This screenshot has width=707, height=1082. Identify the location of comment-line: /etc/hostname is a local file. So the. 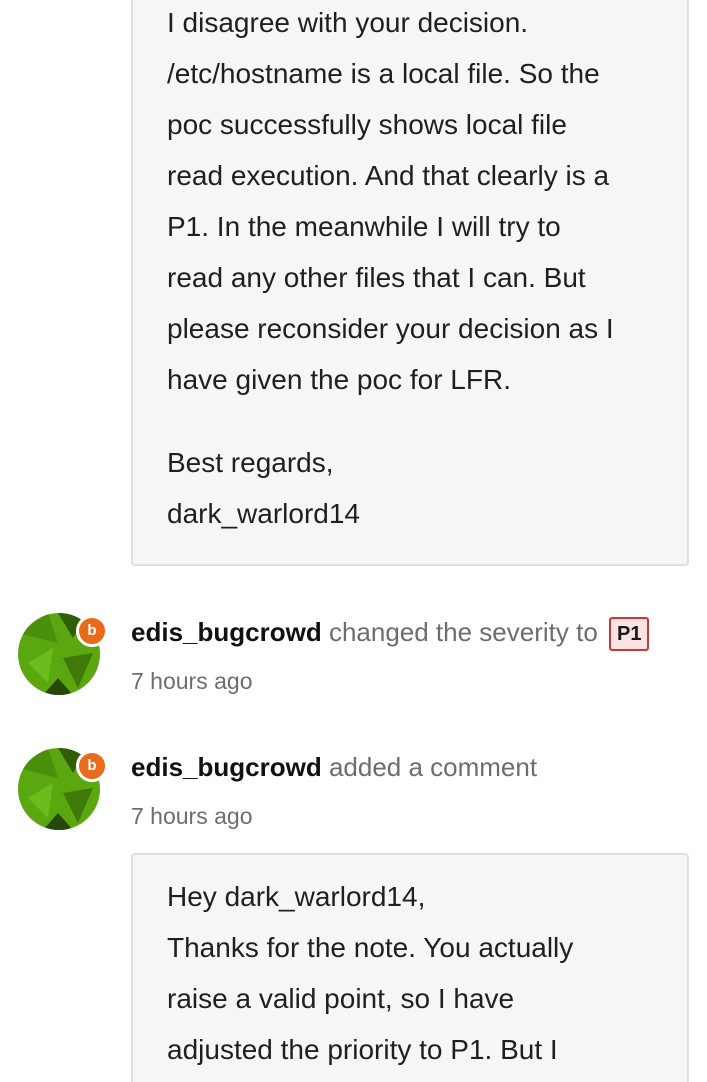
(383, 73).